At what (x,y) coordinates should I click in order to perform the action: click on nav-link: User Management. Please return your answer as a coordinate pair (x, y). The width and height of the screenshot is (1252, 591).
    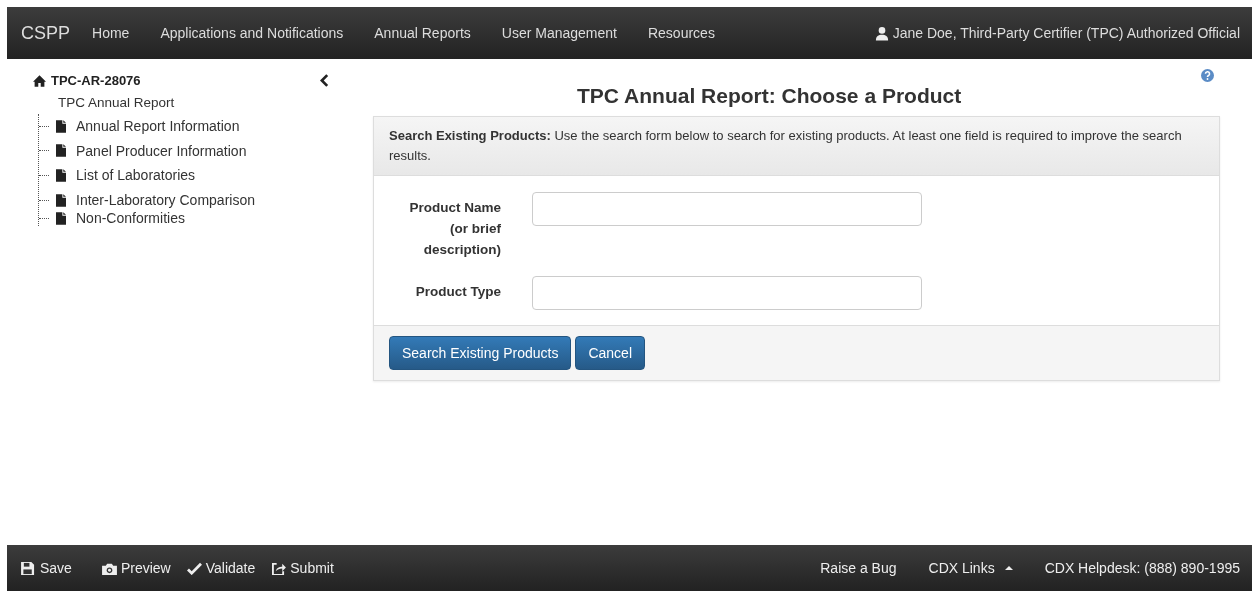
    Looking at the image, I should click on (559, 33).